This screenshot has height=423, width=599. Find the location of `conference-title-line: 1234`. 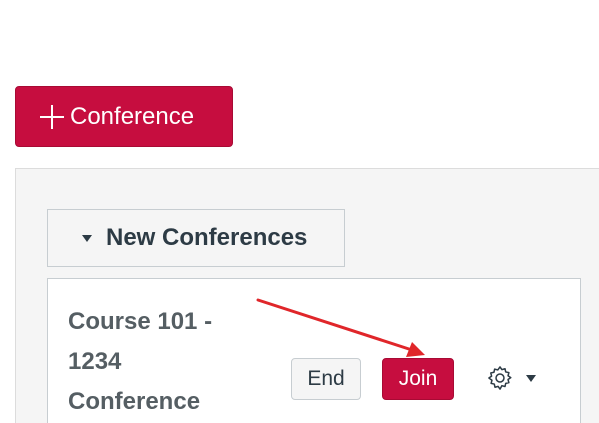

conference-title-line: 1234 is located at coordinates (95, 361).